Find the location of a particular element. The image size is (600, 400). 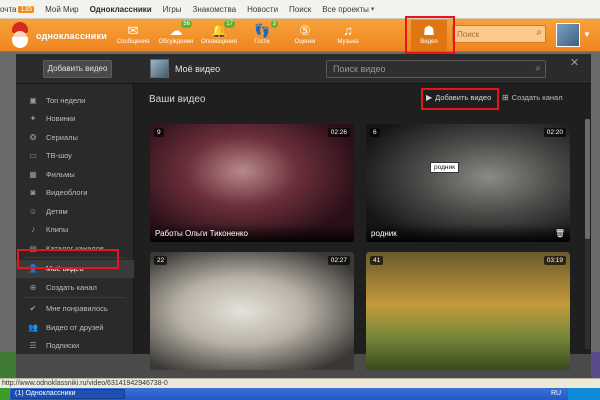

video-title: Работы Ольги Тиконенко is located at coordinates (252, 233).